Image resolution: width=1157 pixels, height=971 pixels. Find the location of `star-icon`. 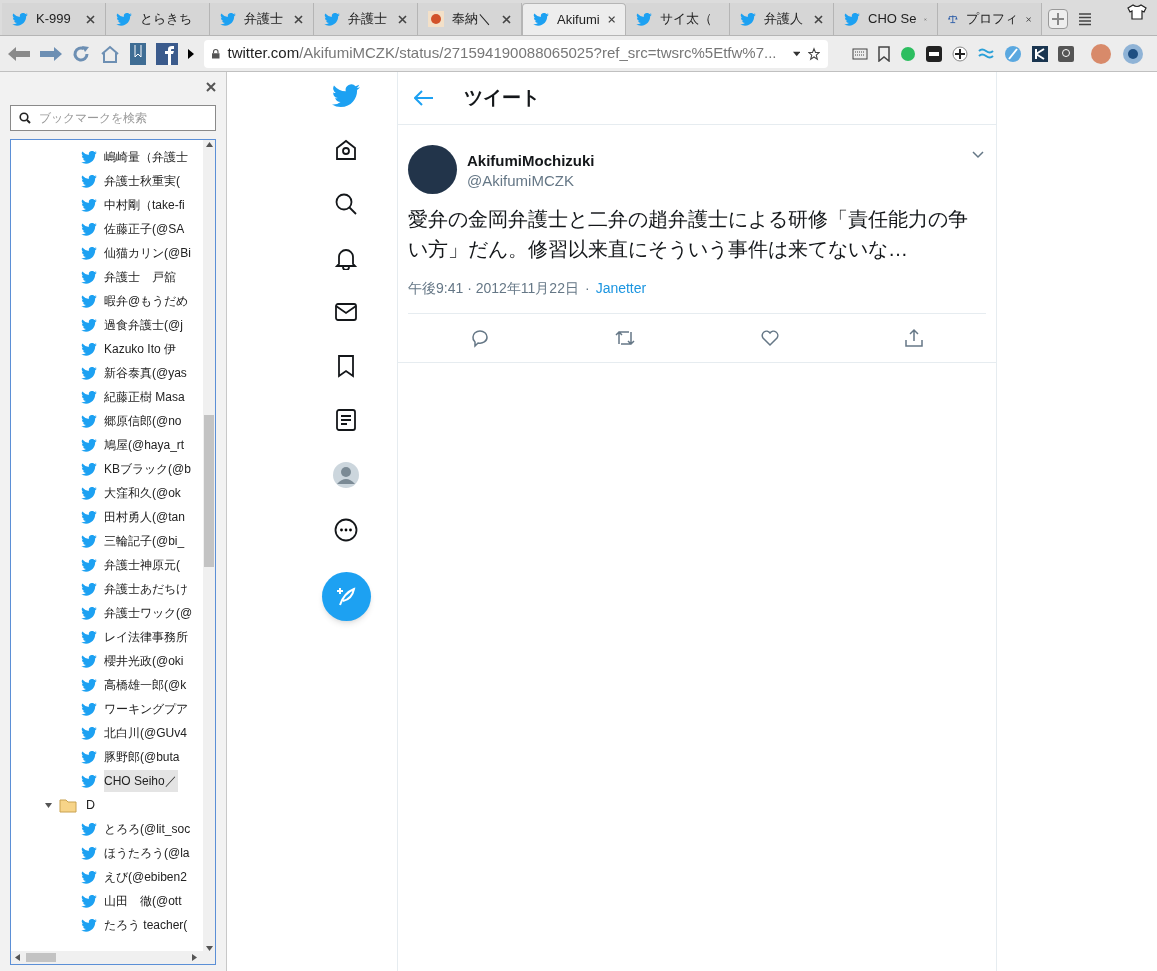

star-icon is located at coordinates (814, 53).